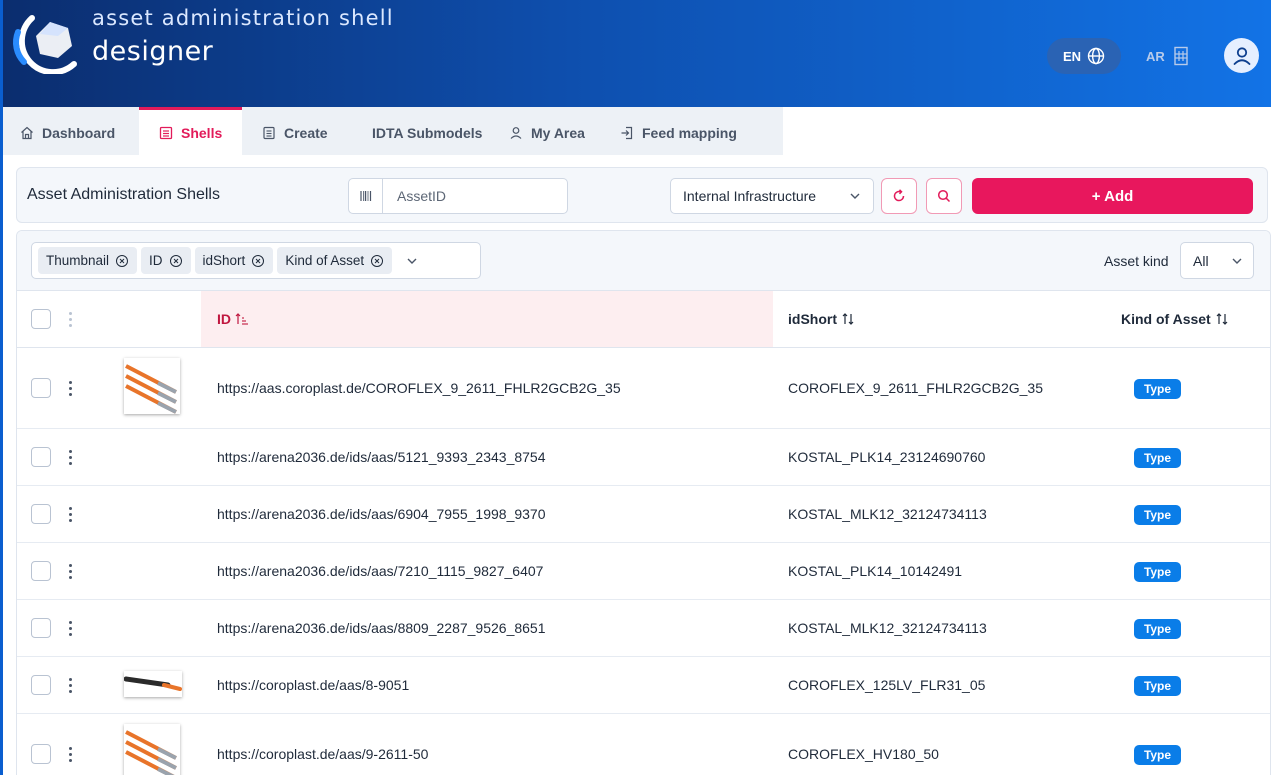 The width and height of the screenshot is (1271, 775). Describe the element at coordinates (166, 260) in the screenshot. I see `column-chip-id: ID` at that location.